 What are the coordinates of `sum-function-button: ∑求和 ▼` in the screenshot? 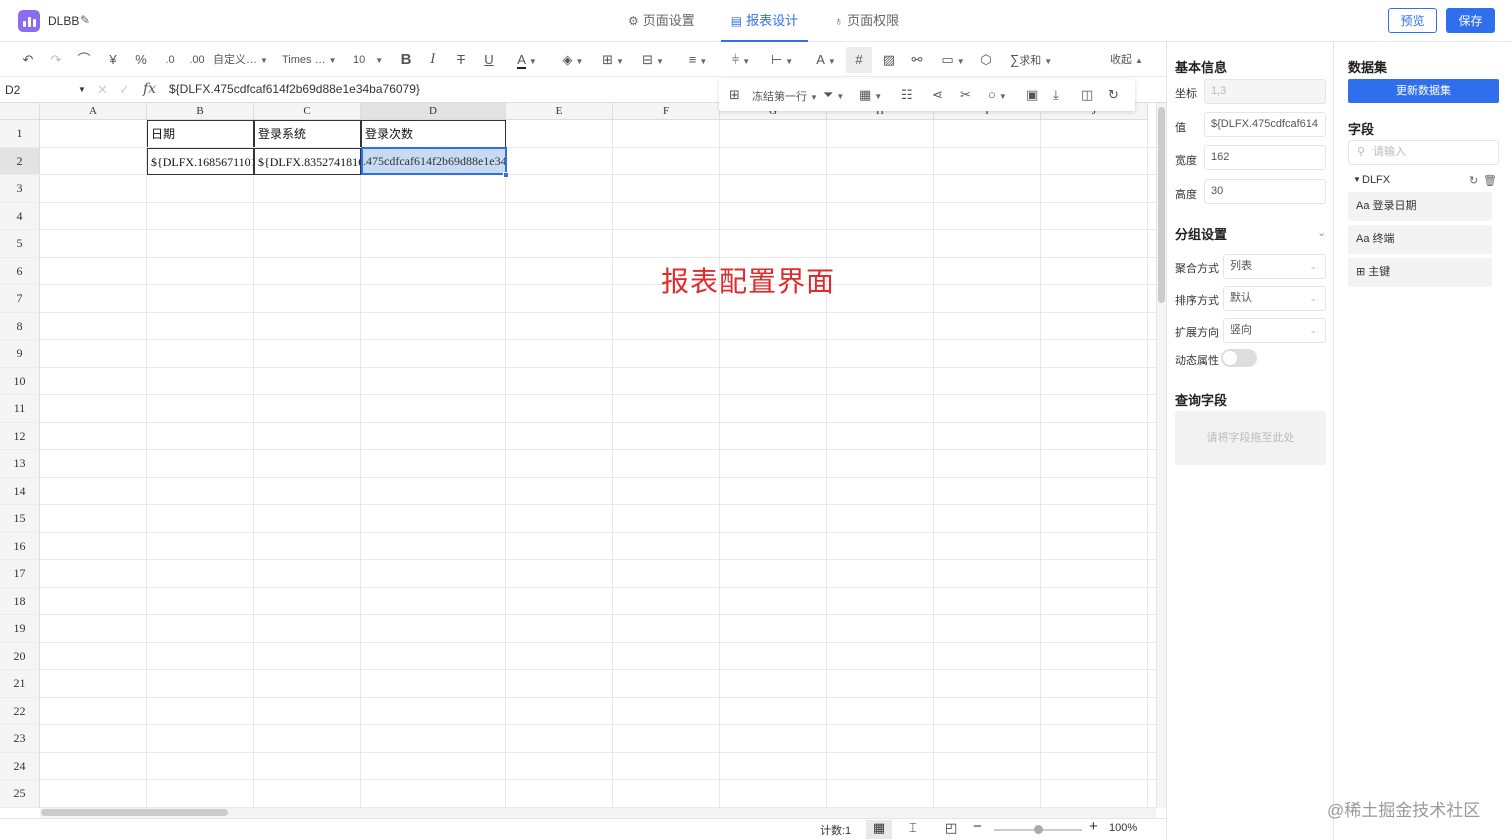 It's located at (1037, 60).